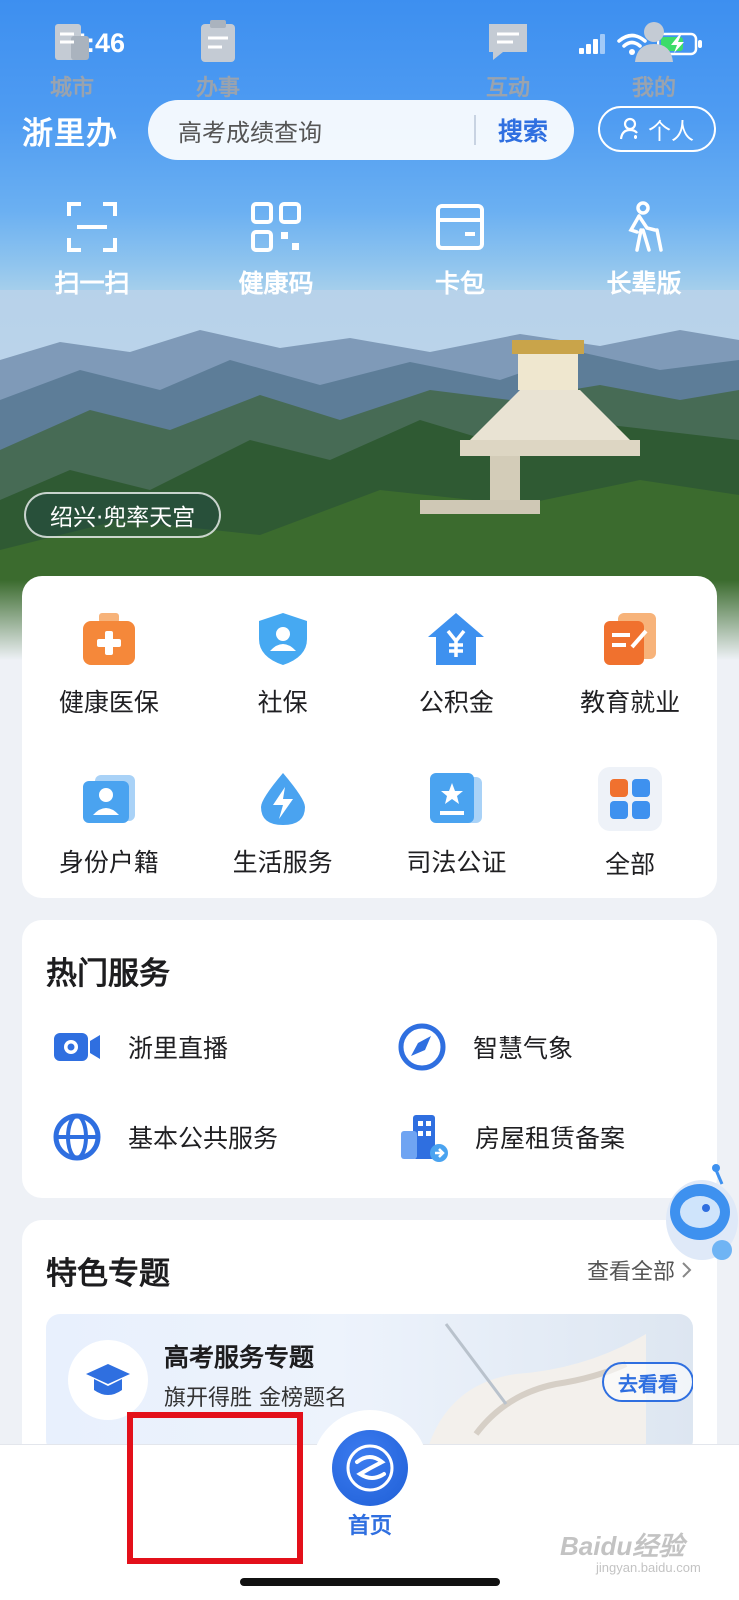 This screenshot has width=739, height=1600. I want to click on lightning-drop-icon, so click(282, 799).